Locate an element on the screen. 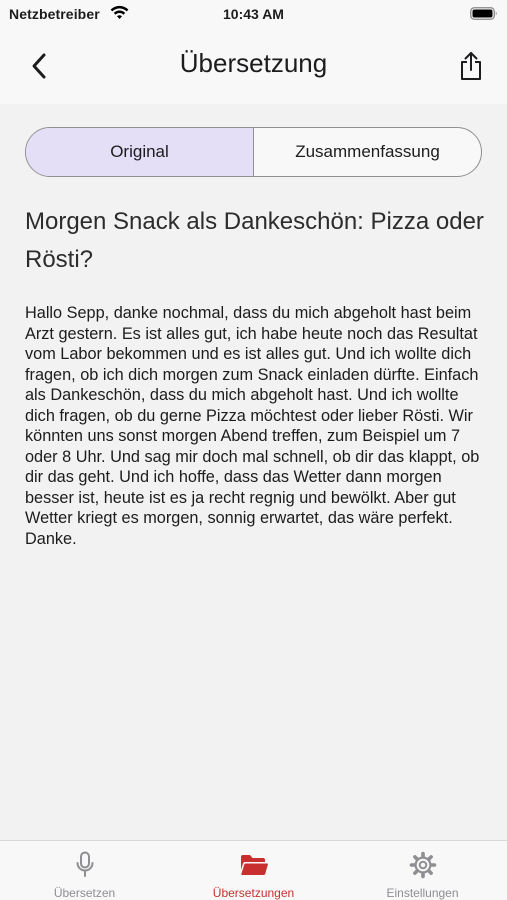  tab-translations-label: Übersetzungen is located at coordinates (253, 893).